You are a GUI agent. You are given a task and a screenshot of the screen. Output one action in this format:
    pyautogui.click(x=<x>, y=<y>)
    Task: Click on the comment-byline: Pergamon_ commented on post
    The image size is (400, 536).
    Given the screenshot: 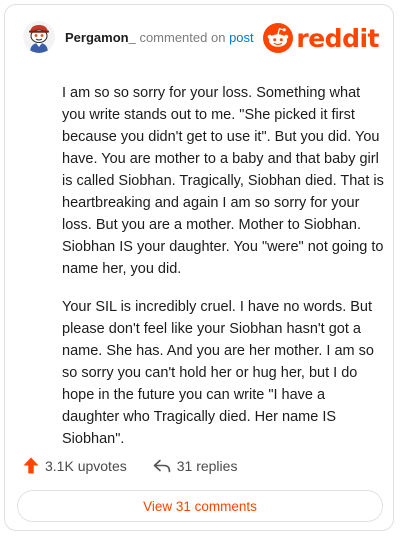 What is the action you would take?
    pyautogui.click(x=159, y=37)
    